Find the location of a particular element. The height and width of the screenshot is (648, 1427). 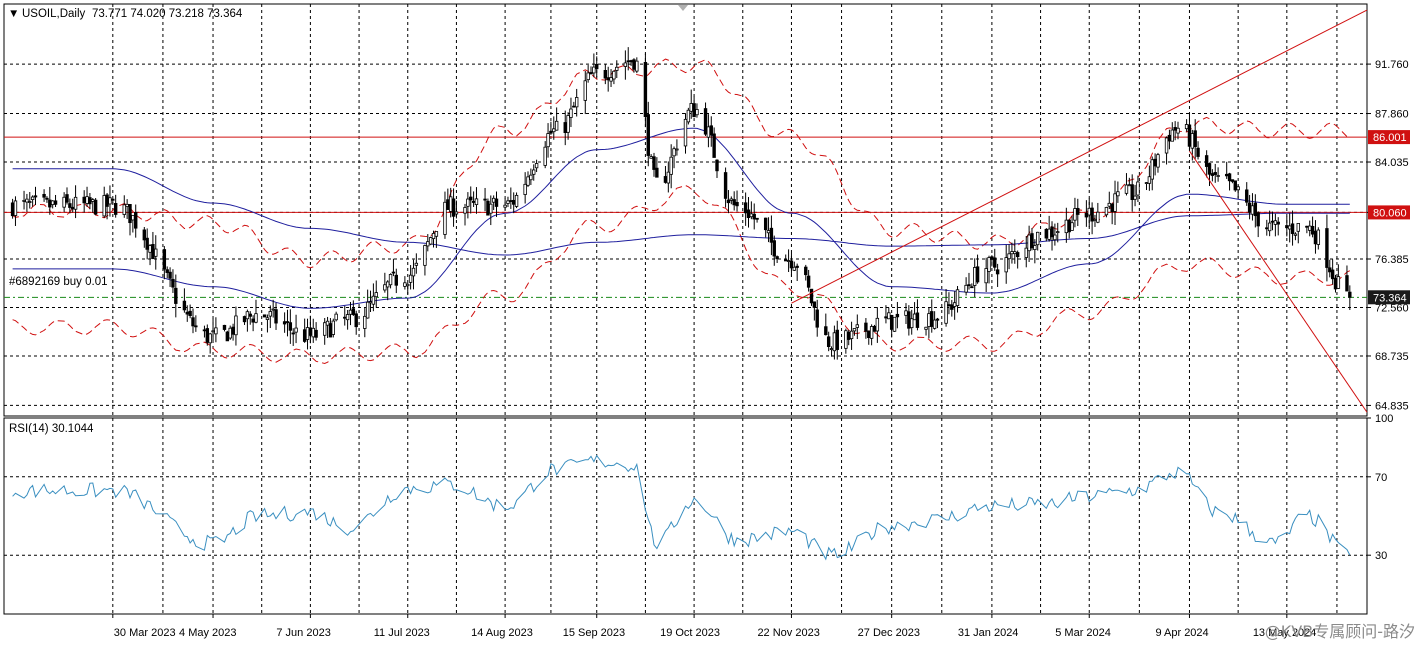

rsi-tick-label: 70 is located at coordinates (1381, 478).